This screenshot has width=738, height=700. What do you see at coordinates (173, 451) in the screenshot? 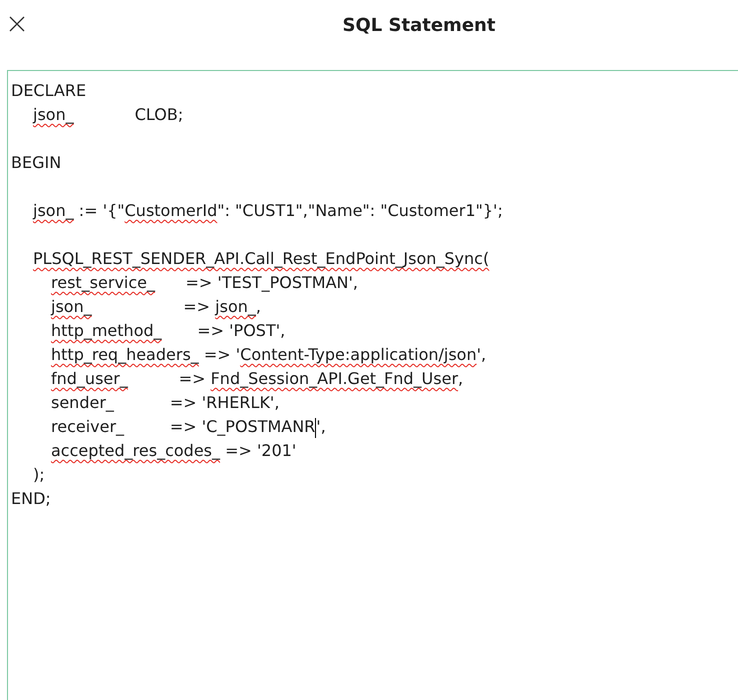
I see `code-line: accepted_res_codes_ => '201'` at bounding box center [173, 451].